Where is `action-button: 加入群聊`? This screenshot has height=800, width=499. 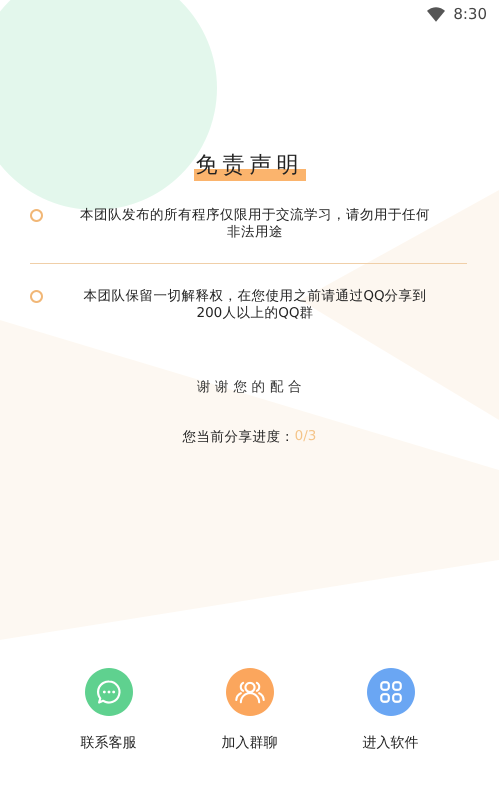 action-button: 加入群聊 is located at coordinates (250, 710).